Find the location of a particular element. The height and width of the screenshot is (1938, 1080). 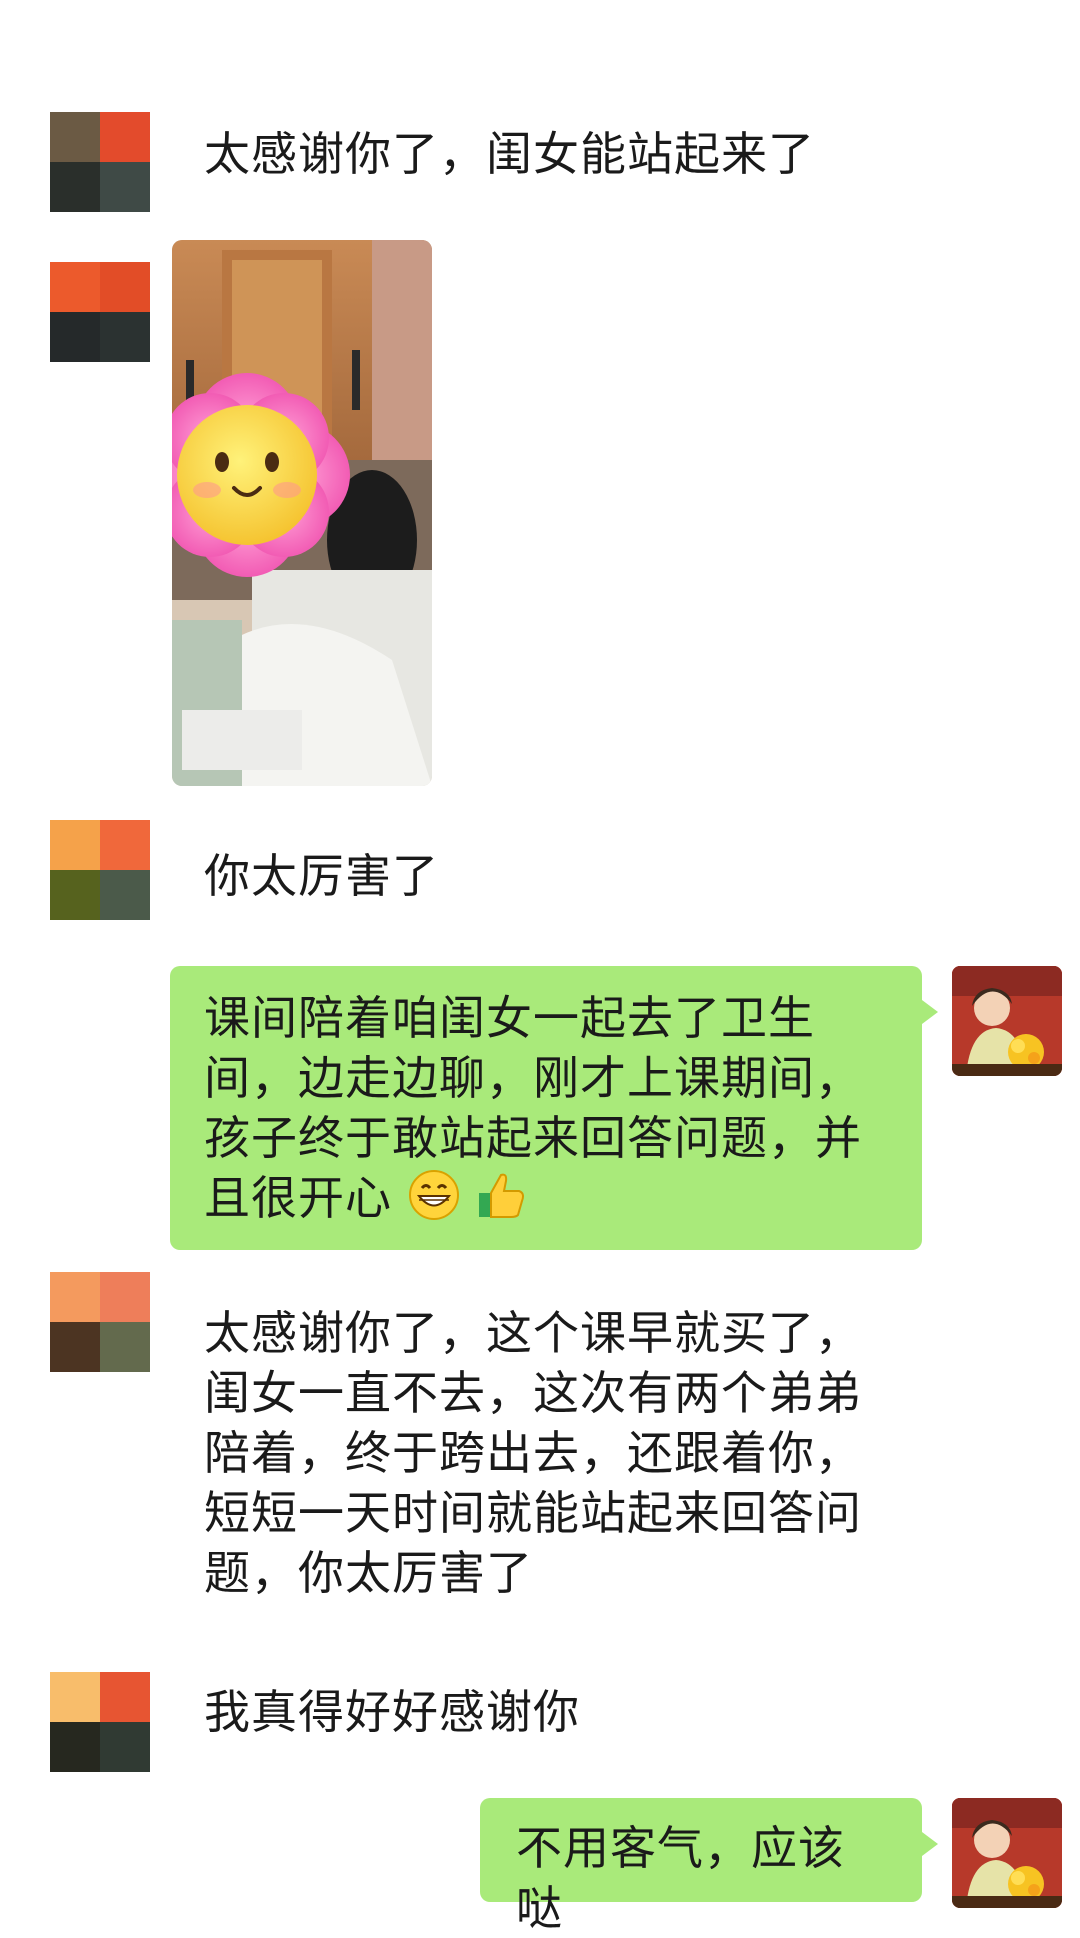

message-text: 太感谢你了，闺女能站起来了 is located at coordinates (584, 154).